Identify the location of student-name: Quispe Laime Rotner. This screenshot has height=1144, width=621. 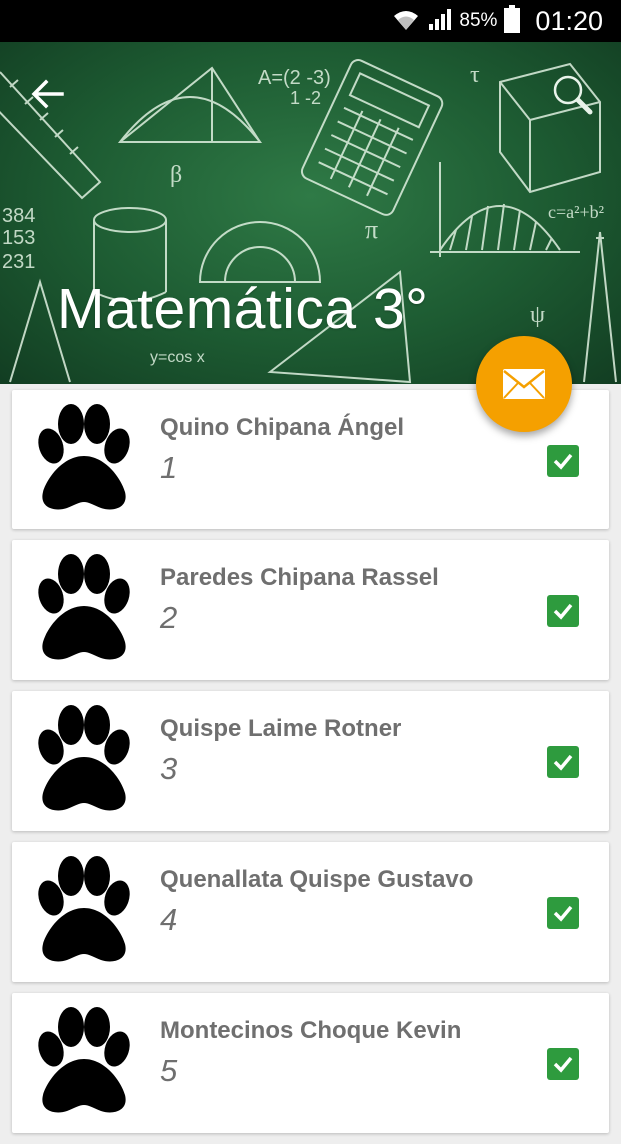
(281, 728).